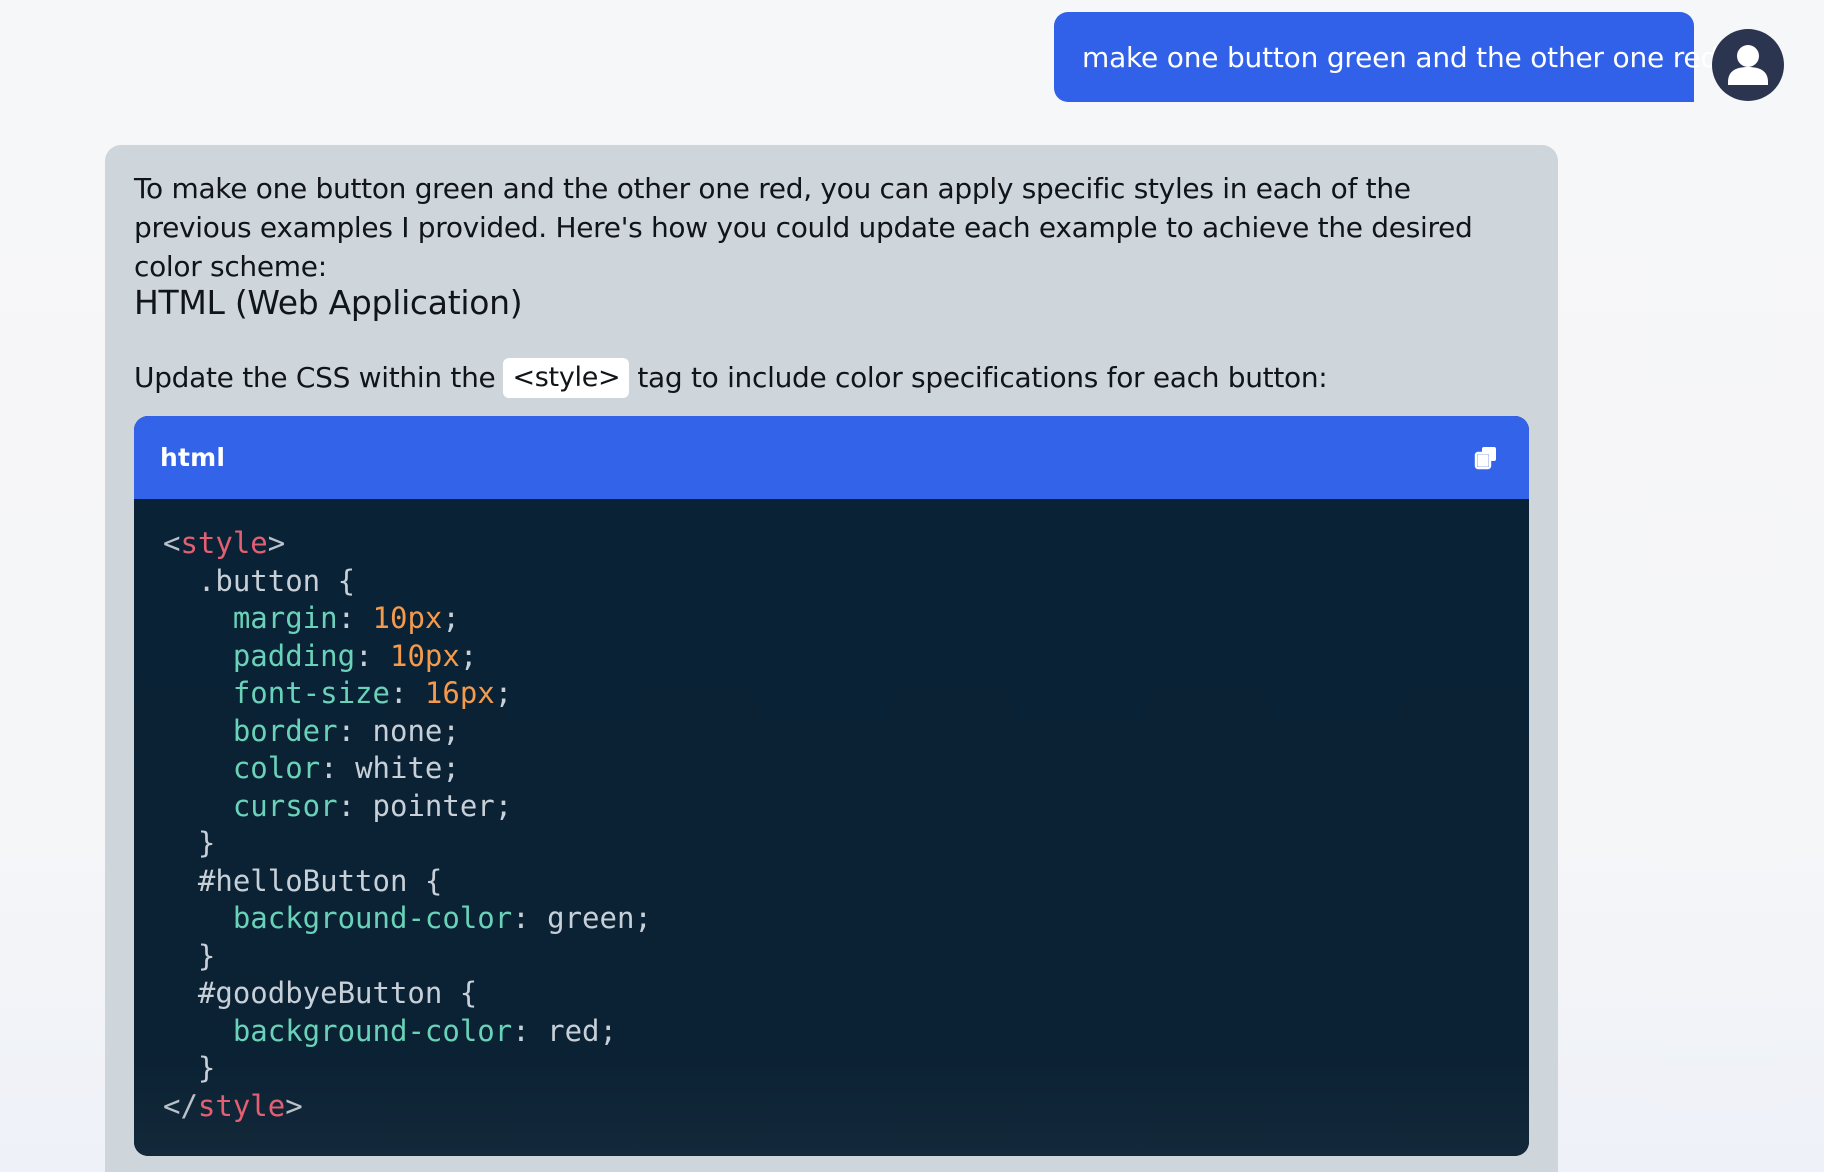 Image resolution: width=1824 pixels, height=1172 pixels. I want to click on code-token: color, so click(276, 768).